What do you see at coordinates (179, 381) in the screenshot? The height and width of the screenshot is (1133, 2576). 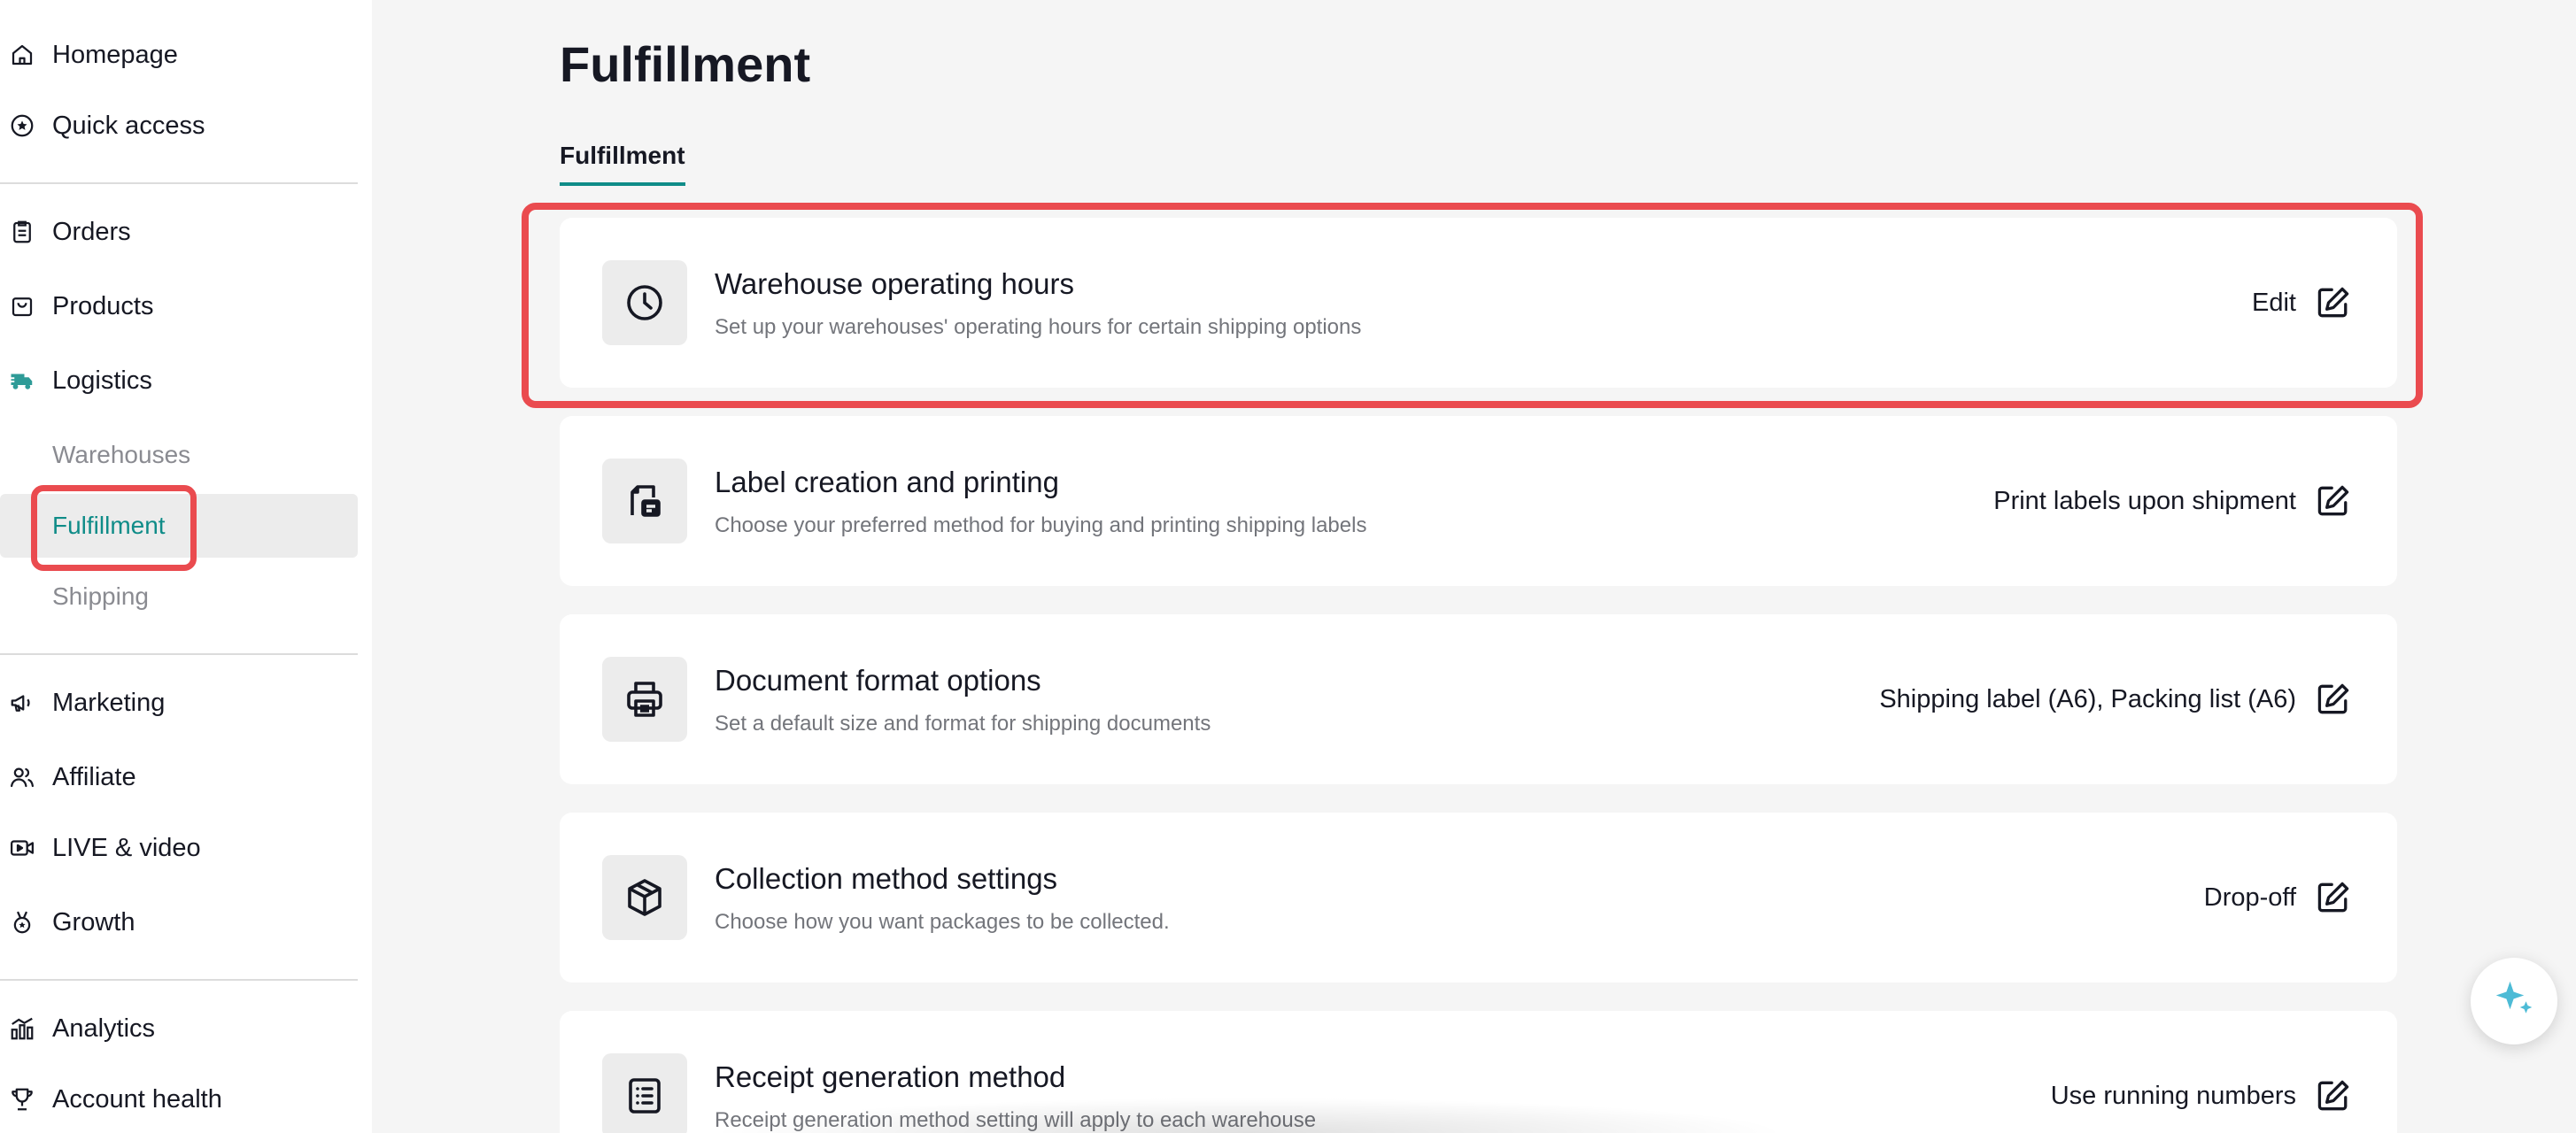 I see `sidebar-item-logistics: Logistics` at bounding box center [179, 381].